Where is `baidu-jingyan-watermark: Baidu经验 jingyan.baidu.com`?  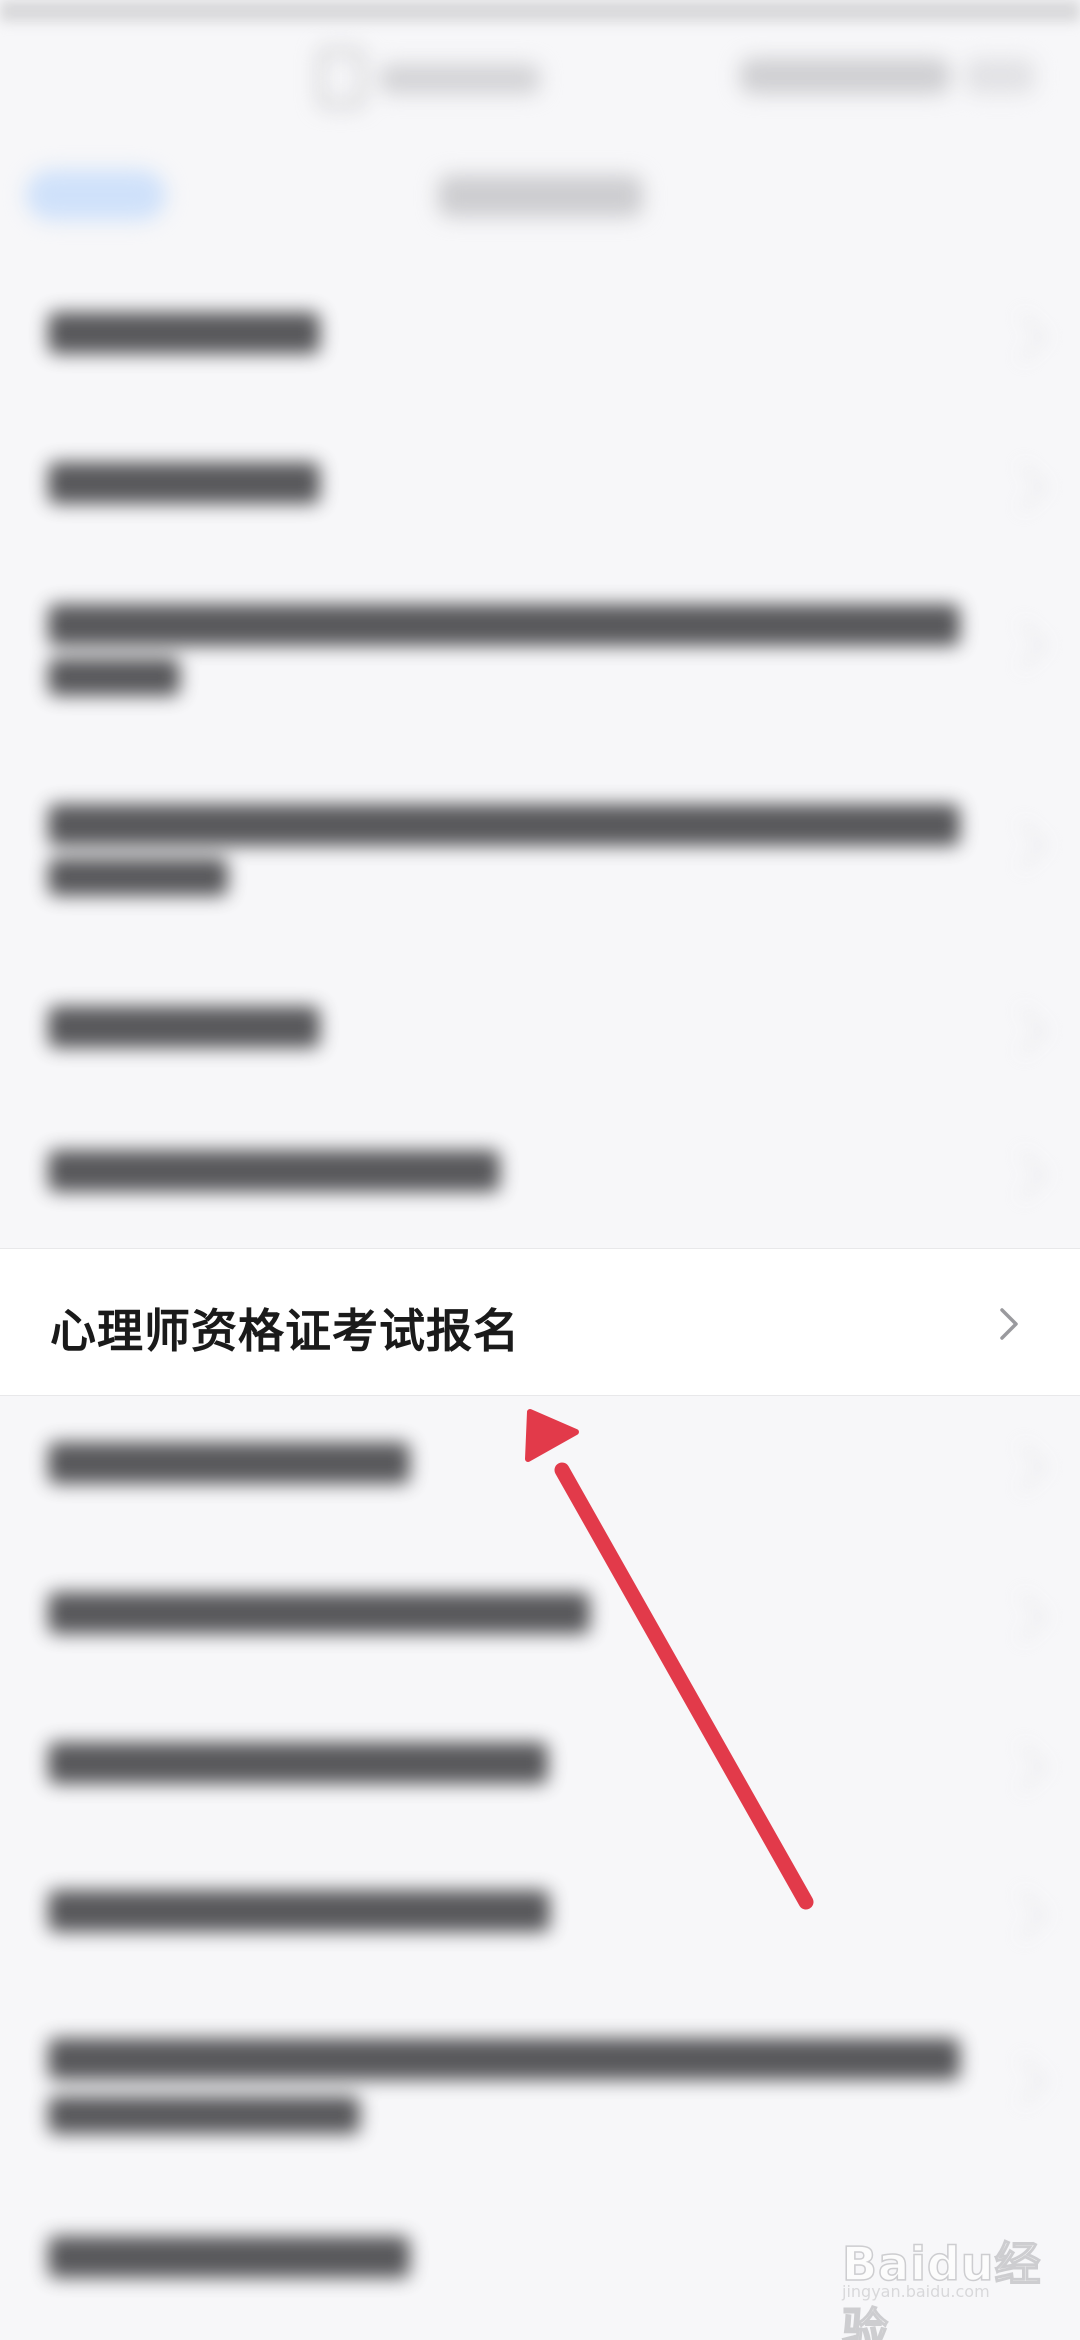 baidu-jingyan-watermark: Baidu经验 jingyan.baidu.com is located at coordinates (941, 2280).